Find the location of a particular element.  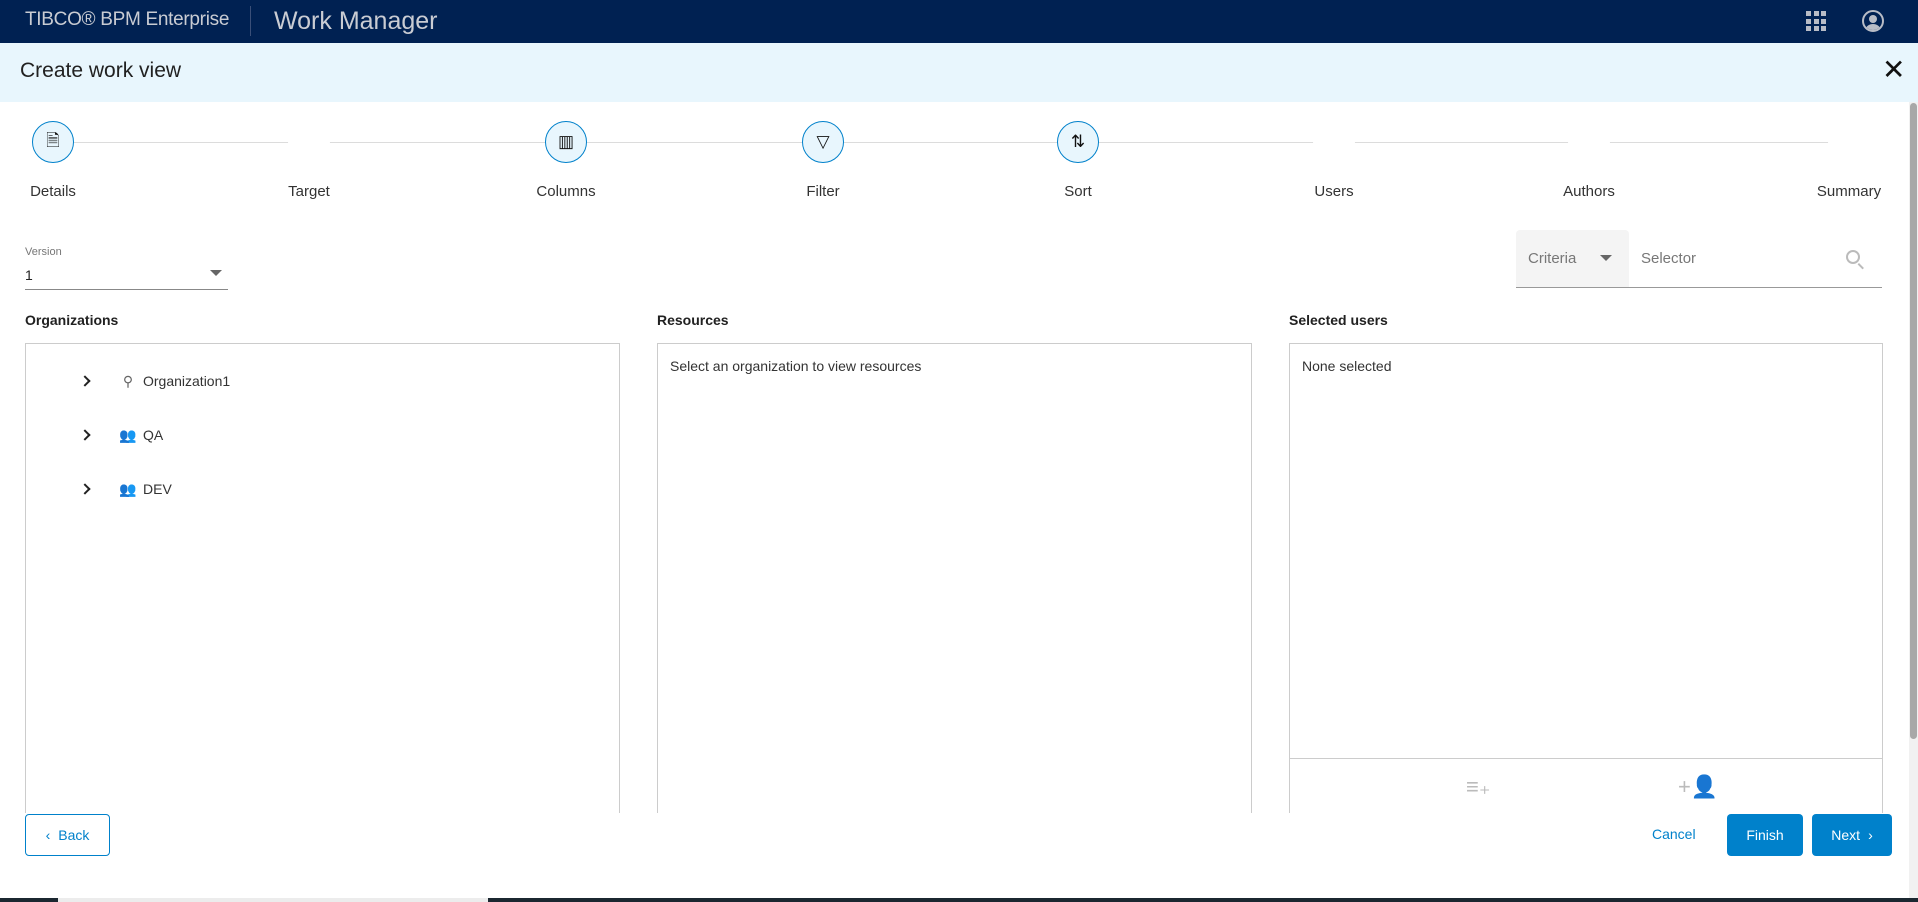

criteria-select: Criteria is located at coordinates (1572, 258).